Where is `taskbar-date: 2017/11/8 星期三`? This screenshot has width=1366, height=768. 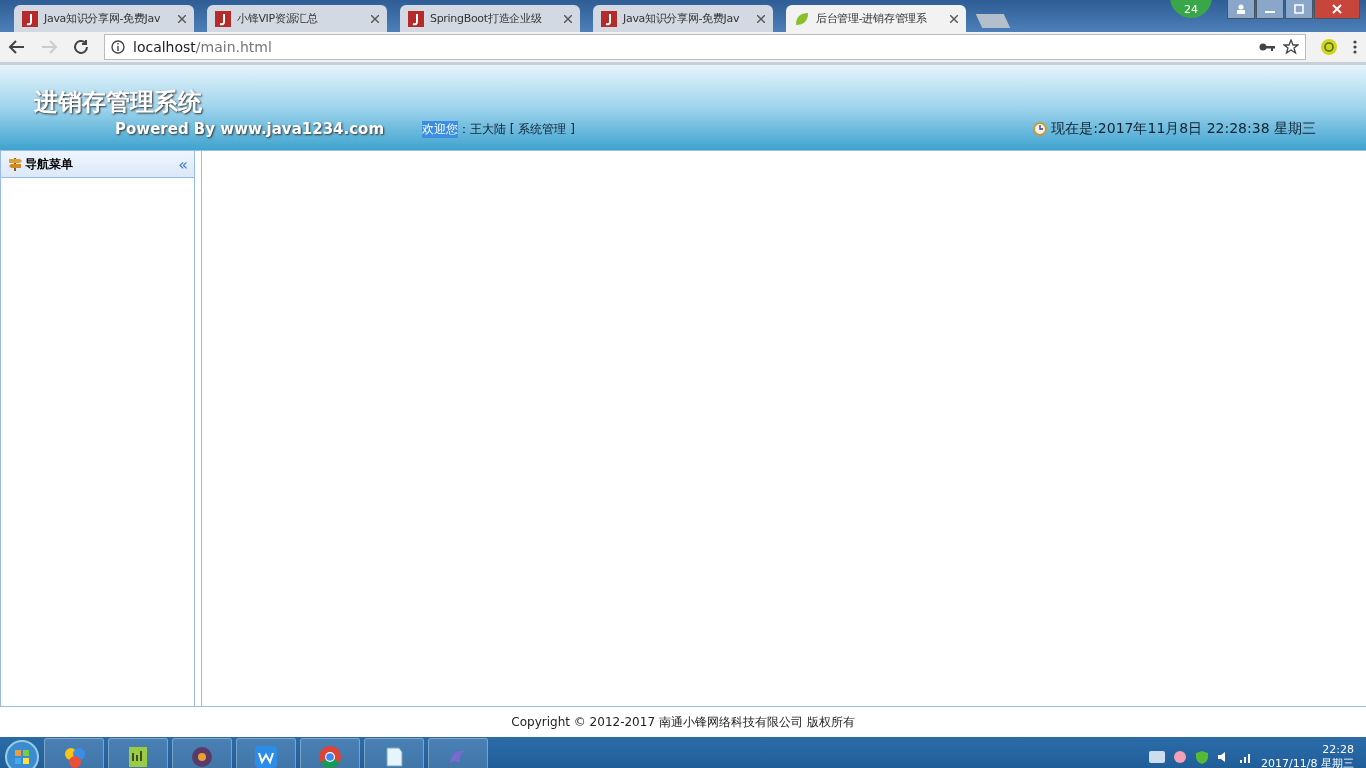
taskbar-date: 2017/11/8 星期三 is located at coordinates (1307, 762).